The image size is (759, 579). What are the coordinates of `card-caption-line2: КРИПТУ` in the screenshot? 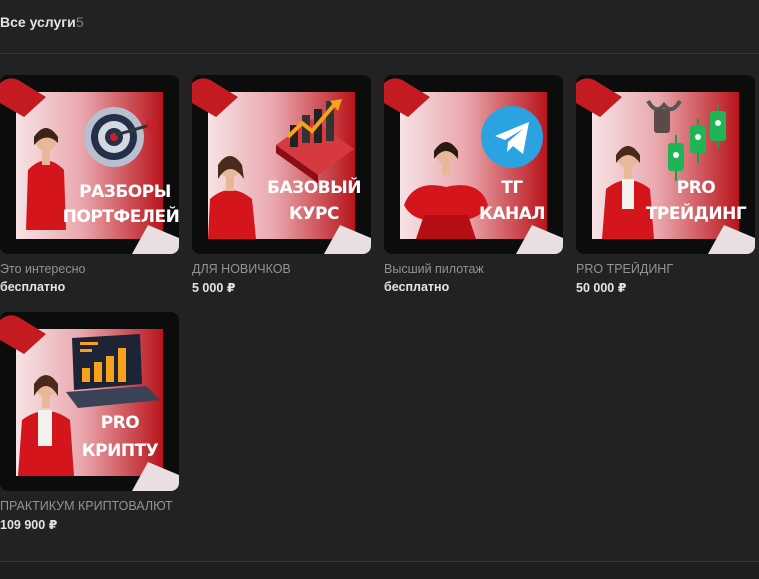 It's located at (120, 451).